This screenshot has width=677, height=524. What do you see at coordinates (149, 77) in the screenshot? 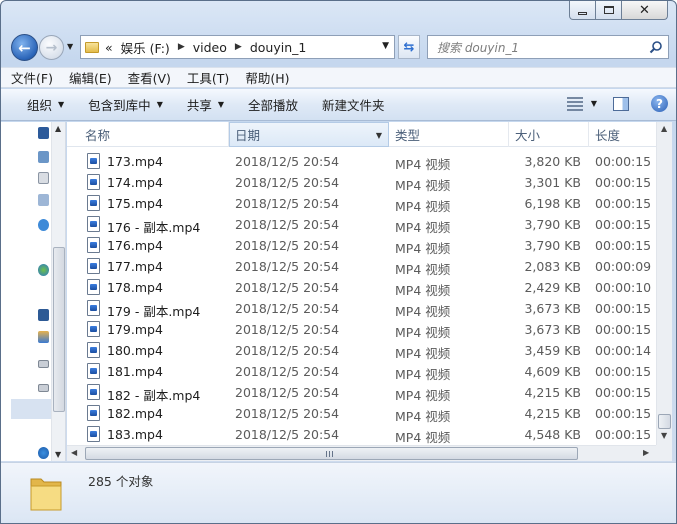
I see `menu-view: 查看(V)` at bounding box center [149, 77].